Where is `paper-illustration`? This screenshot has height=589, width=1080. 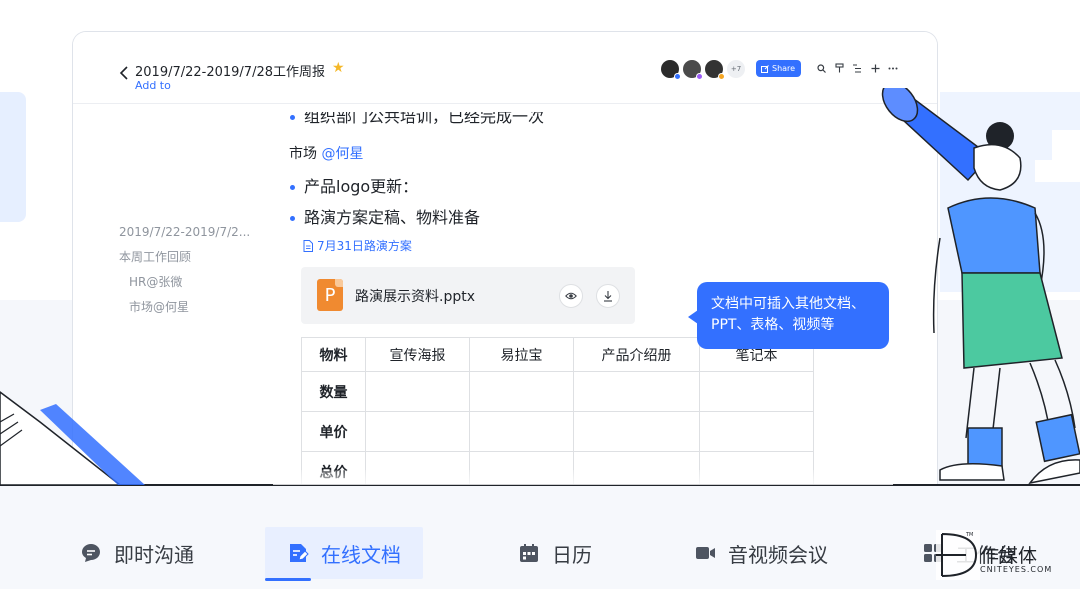 paper-illustration is located at coordinates (72, 438).